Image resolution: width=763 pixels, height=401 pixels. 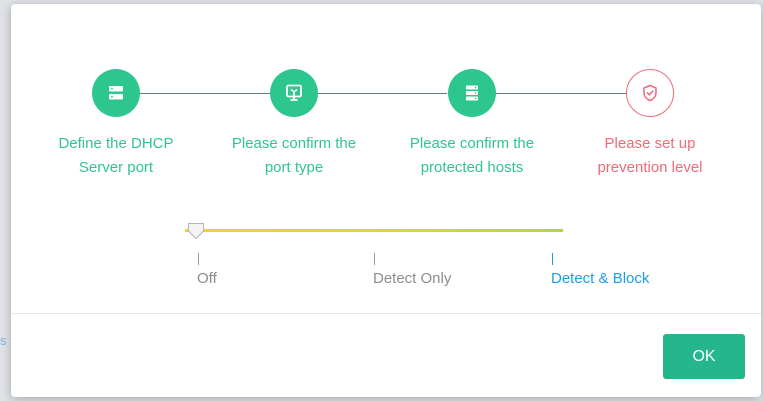 I want to click on shield-check-icon, so click(x=650, y=93).